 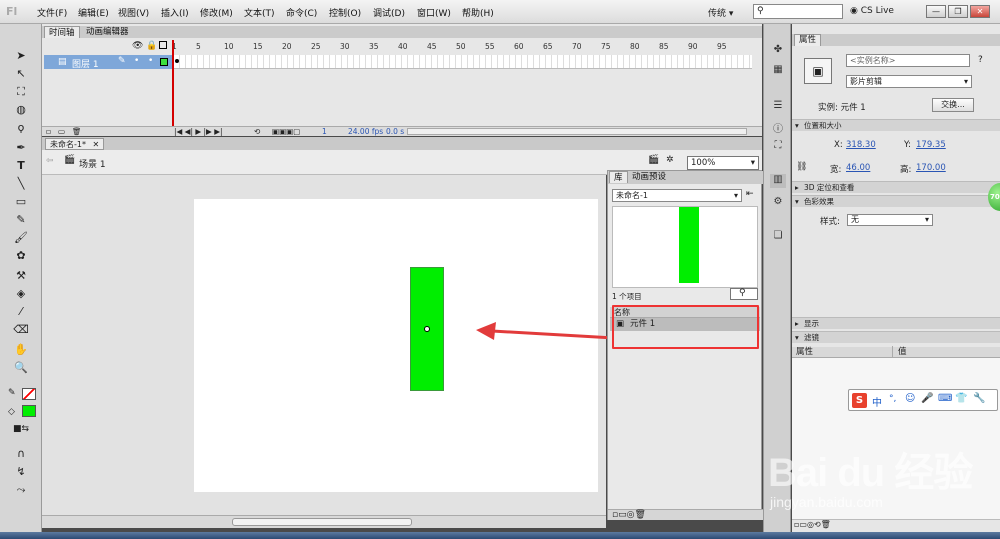 What do you see at coordinates (21, 110) in the screenshot?
I see `3d-rotation-tool-icon: ◍` at bounding box center [21, 110].